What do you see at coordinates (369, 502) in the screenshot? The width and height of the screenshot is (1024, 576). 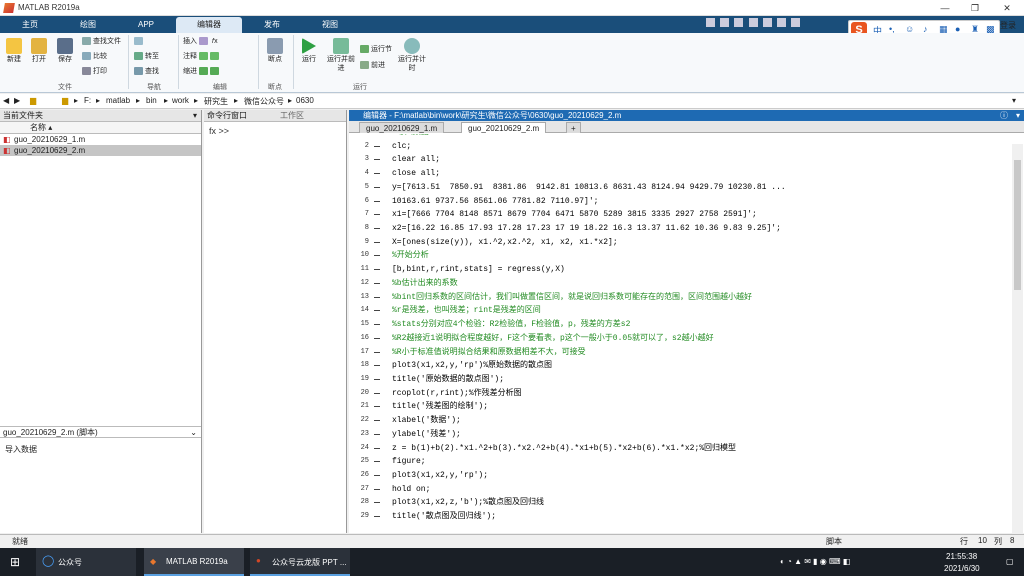 I see `line-number: 28` at bounding box center [369, 502].